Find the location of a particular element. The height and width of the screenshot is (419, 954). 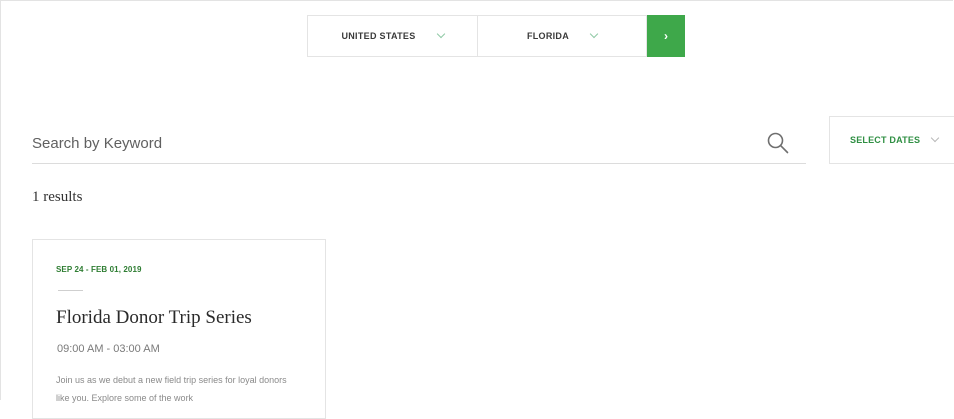

event-date-range: SEP 24 - FEB 01, 2019 is located at coordinates (99, 269).